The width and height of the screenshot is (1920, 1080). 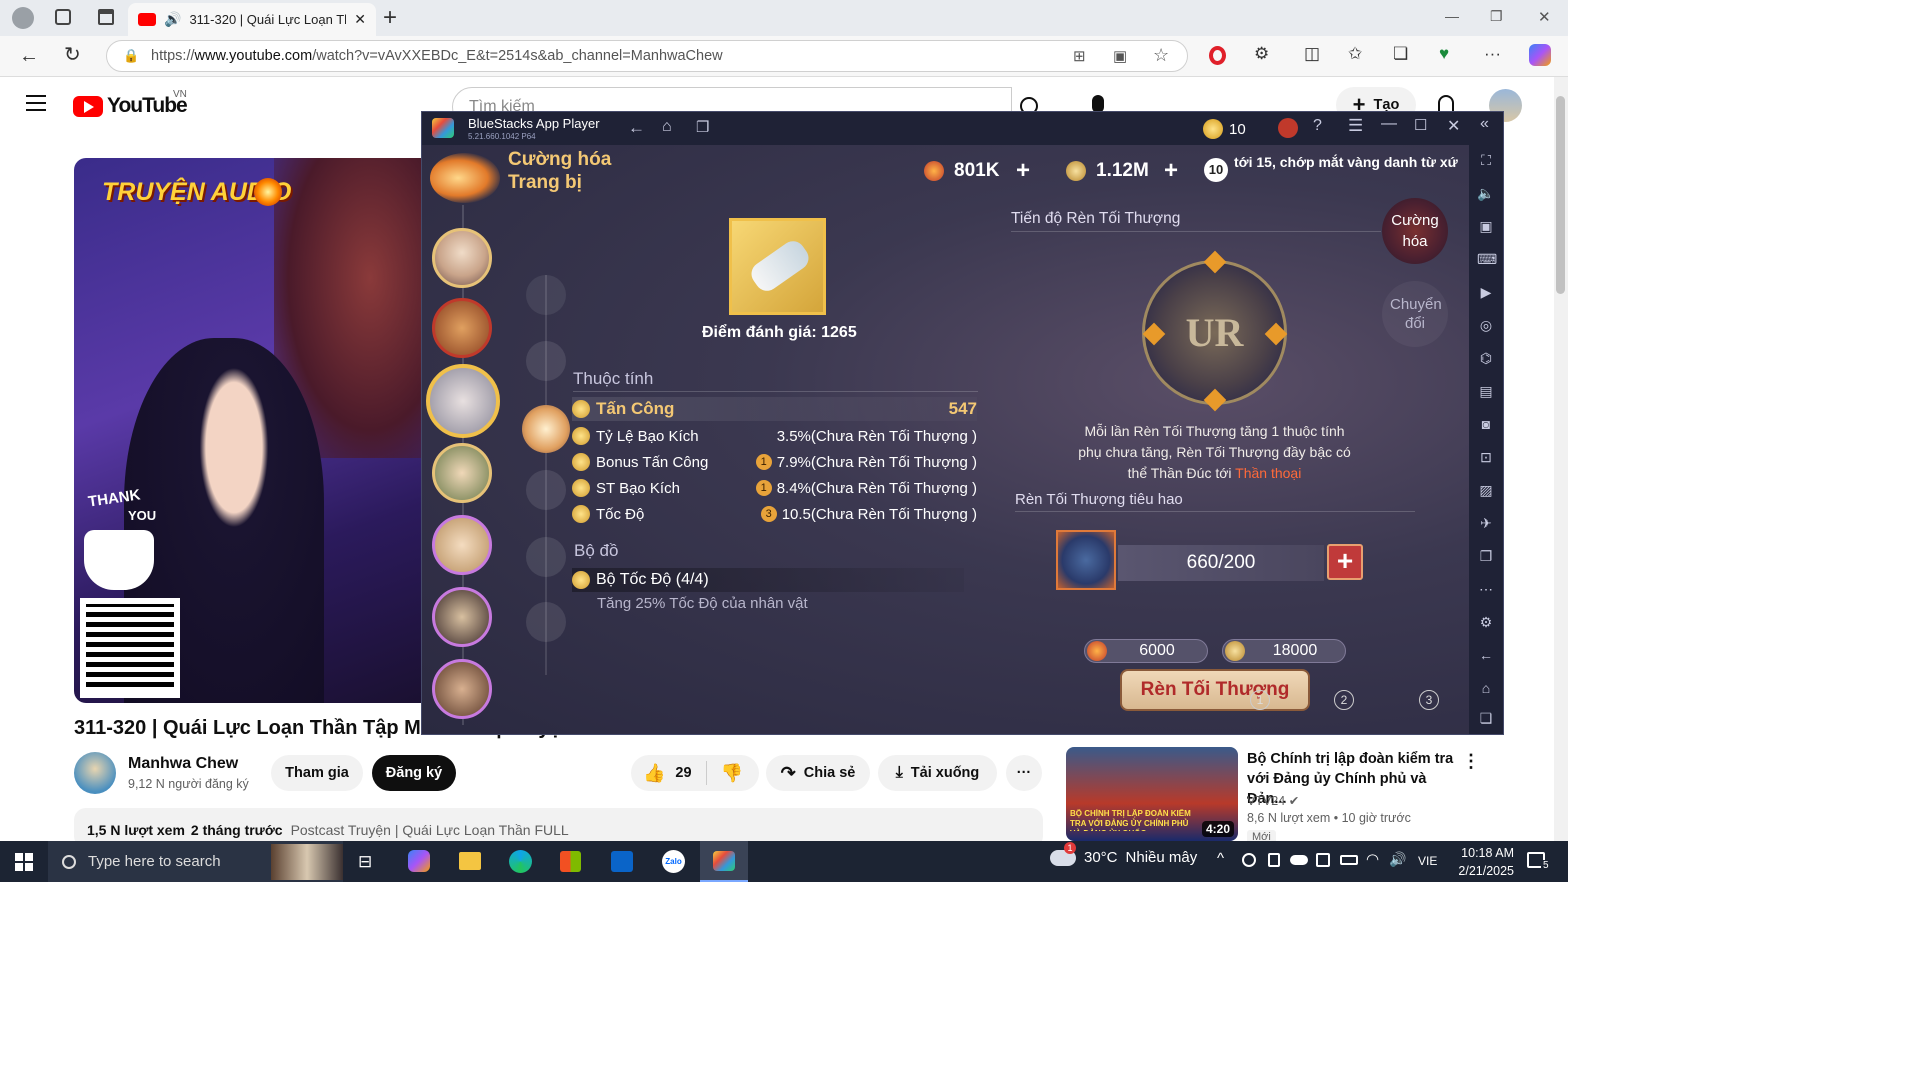 What do you see at coordinates (1355, 126) in the screenshot?
I see `bs-menu-icon: ☰` at bounding box center [1355, 126].